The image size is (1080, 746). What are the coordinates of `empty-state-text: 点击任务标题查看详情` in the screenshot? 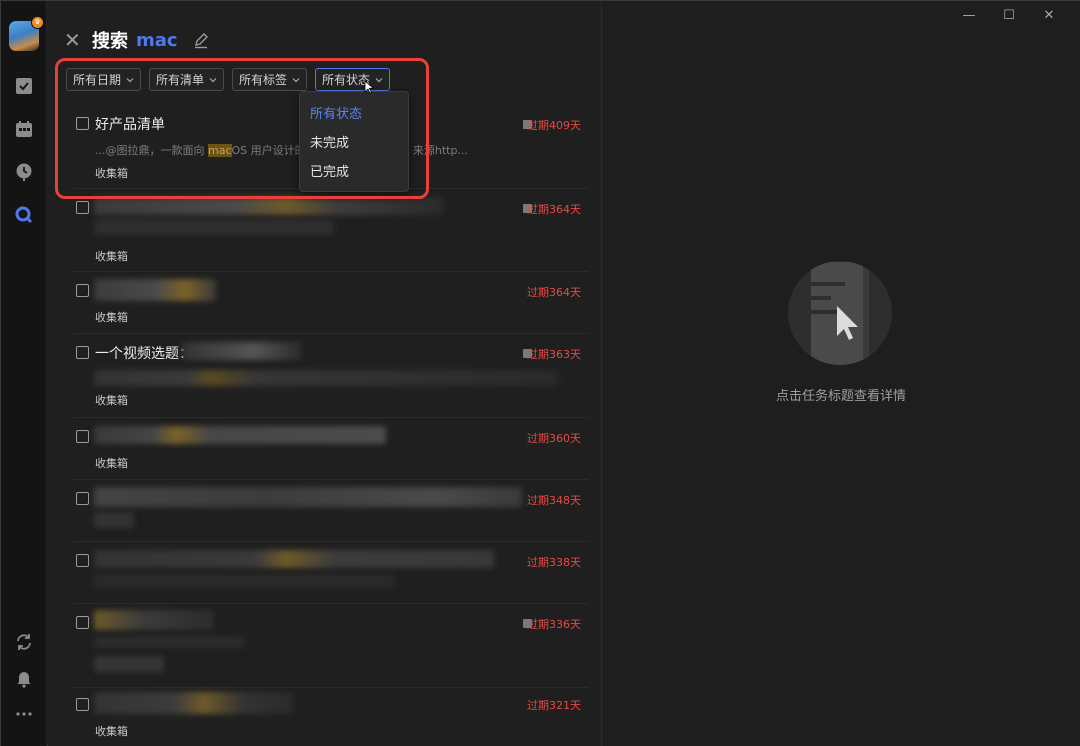 It's located at (840, 396).